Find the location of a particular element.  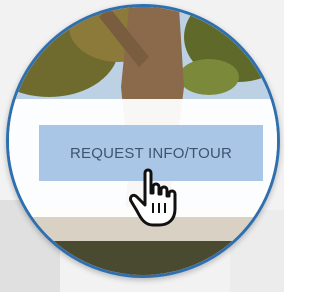

hand-pointer-icon is located at coordinates (153, 197).